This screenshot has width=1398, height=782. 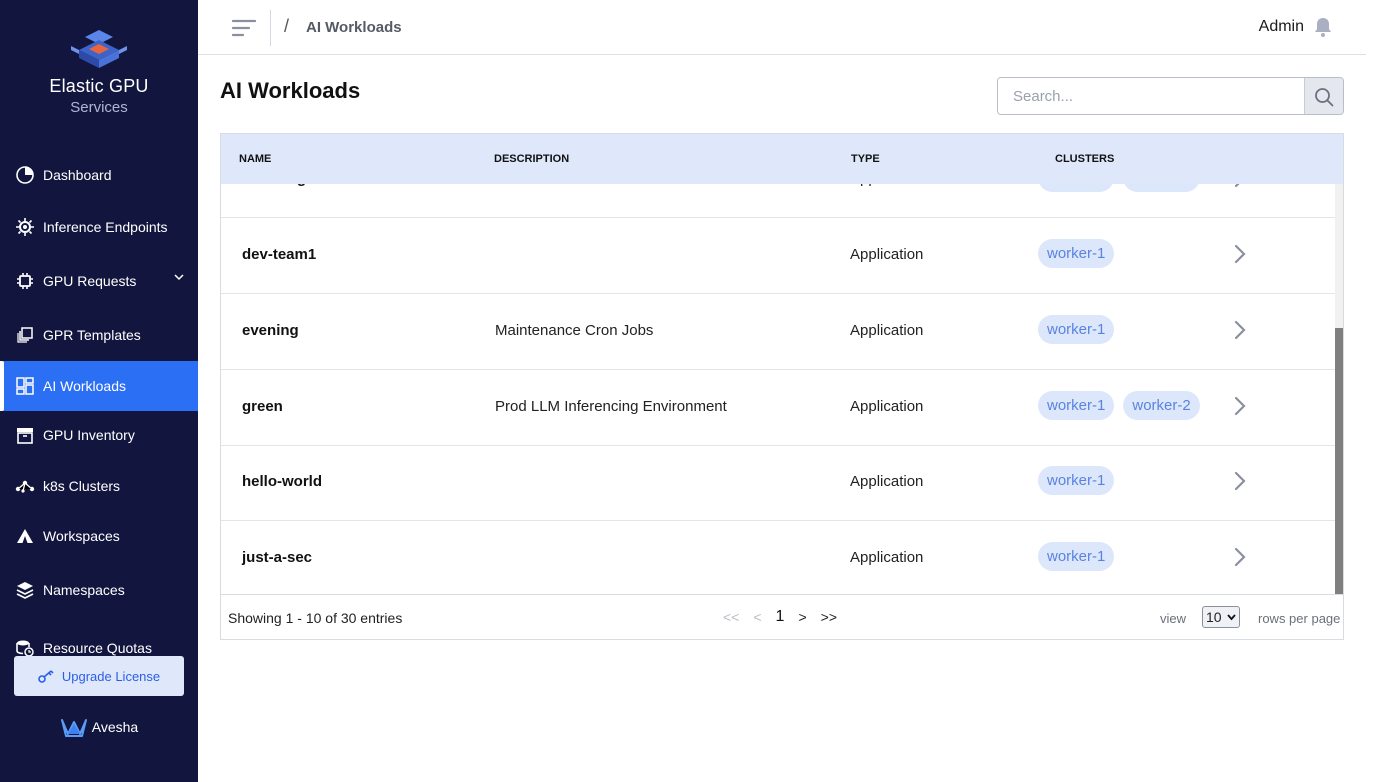 What do you see at coordinates (25, 435) in the screenshot?
I see `archive-box-icon` at bounding box center [25, 435].